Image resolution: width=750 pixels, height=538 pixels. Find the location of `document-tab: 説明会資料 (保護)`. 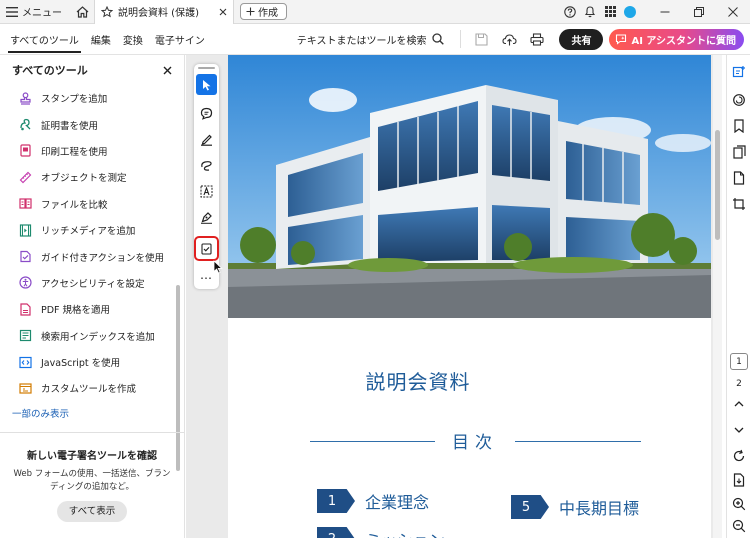

document-tab: 説明会資料 (保護) is located at coordinates (164, 12).